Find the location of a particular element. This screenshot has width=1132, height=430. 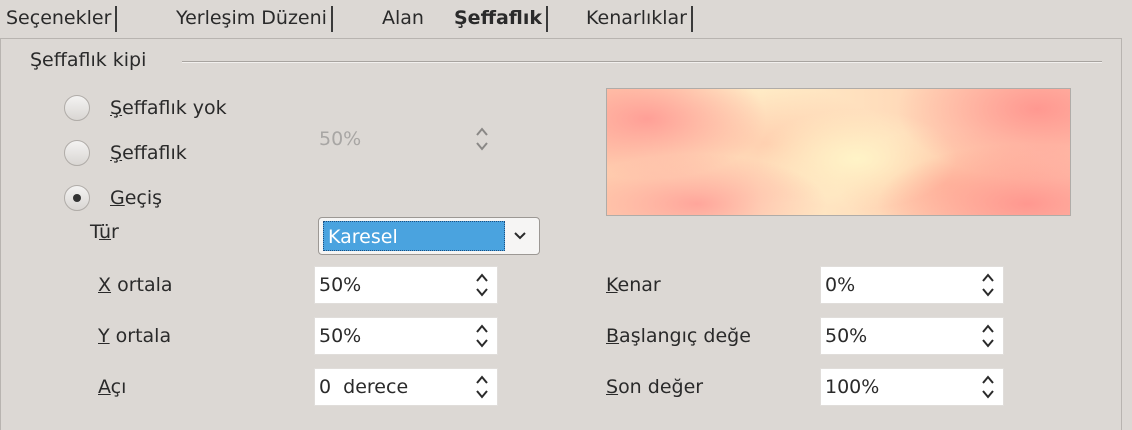

start-value-spinbox: 50% is located at coordinates (912, 336).